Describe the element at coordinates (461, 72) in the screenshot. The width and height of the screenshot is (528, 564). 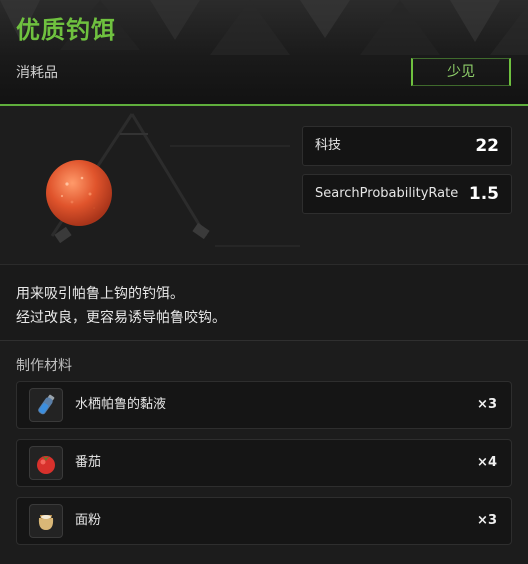
I see `rarity-badge: 少见` at that location.